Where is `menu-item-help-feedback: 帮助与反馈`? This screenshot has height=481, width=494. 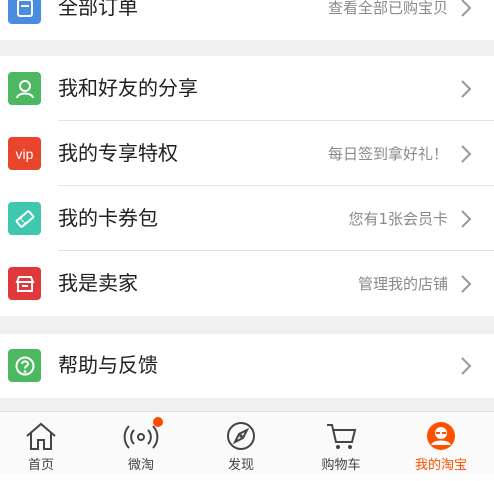
menu-item-help-feedback: 帮助与反馈 is located at coordinates (247, 366).